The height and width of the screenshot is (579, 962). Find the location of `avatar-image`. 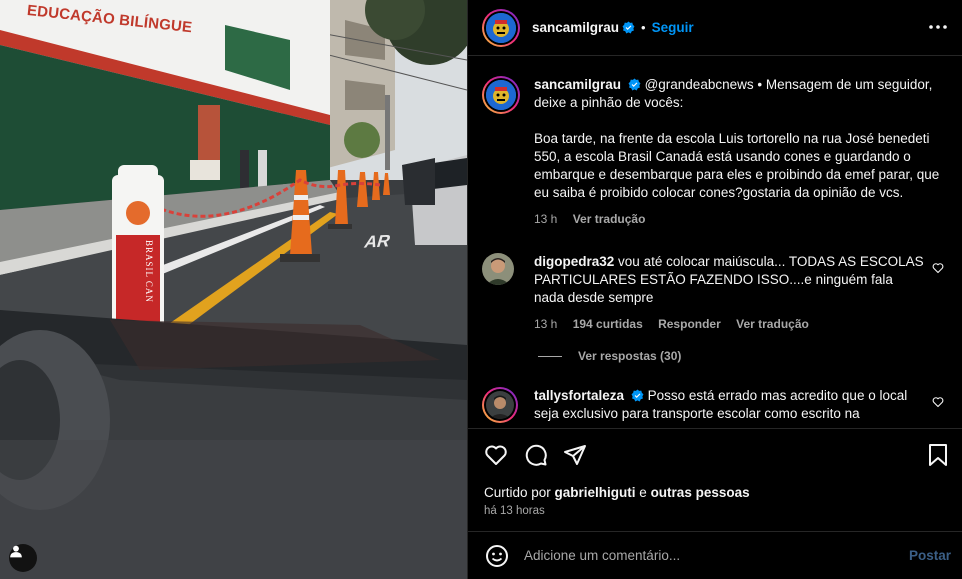

avatar-image is located at coordinates (501, 27).